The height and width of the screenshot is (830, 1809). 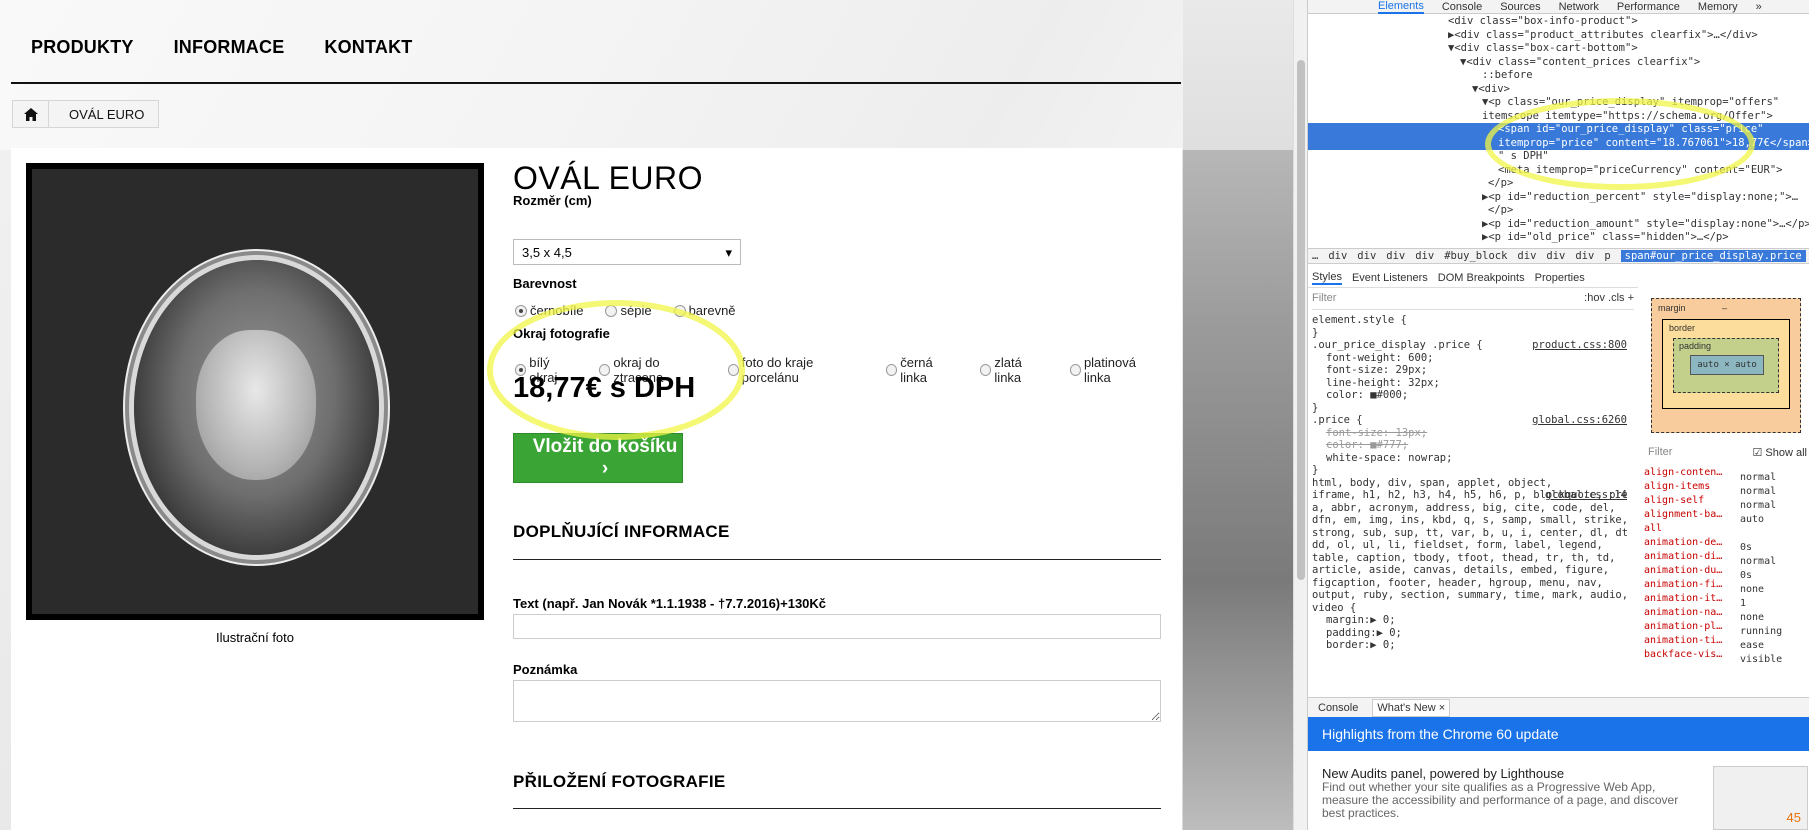 I want to click on add-to-cart-button: Vložit do košíku ›, so click(x=598, y=458).